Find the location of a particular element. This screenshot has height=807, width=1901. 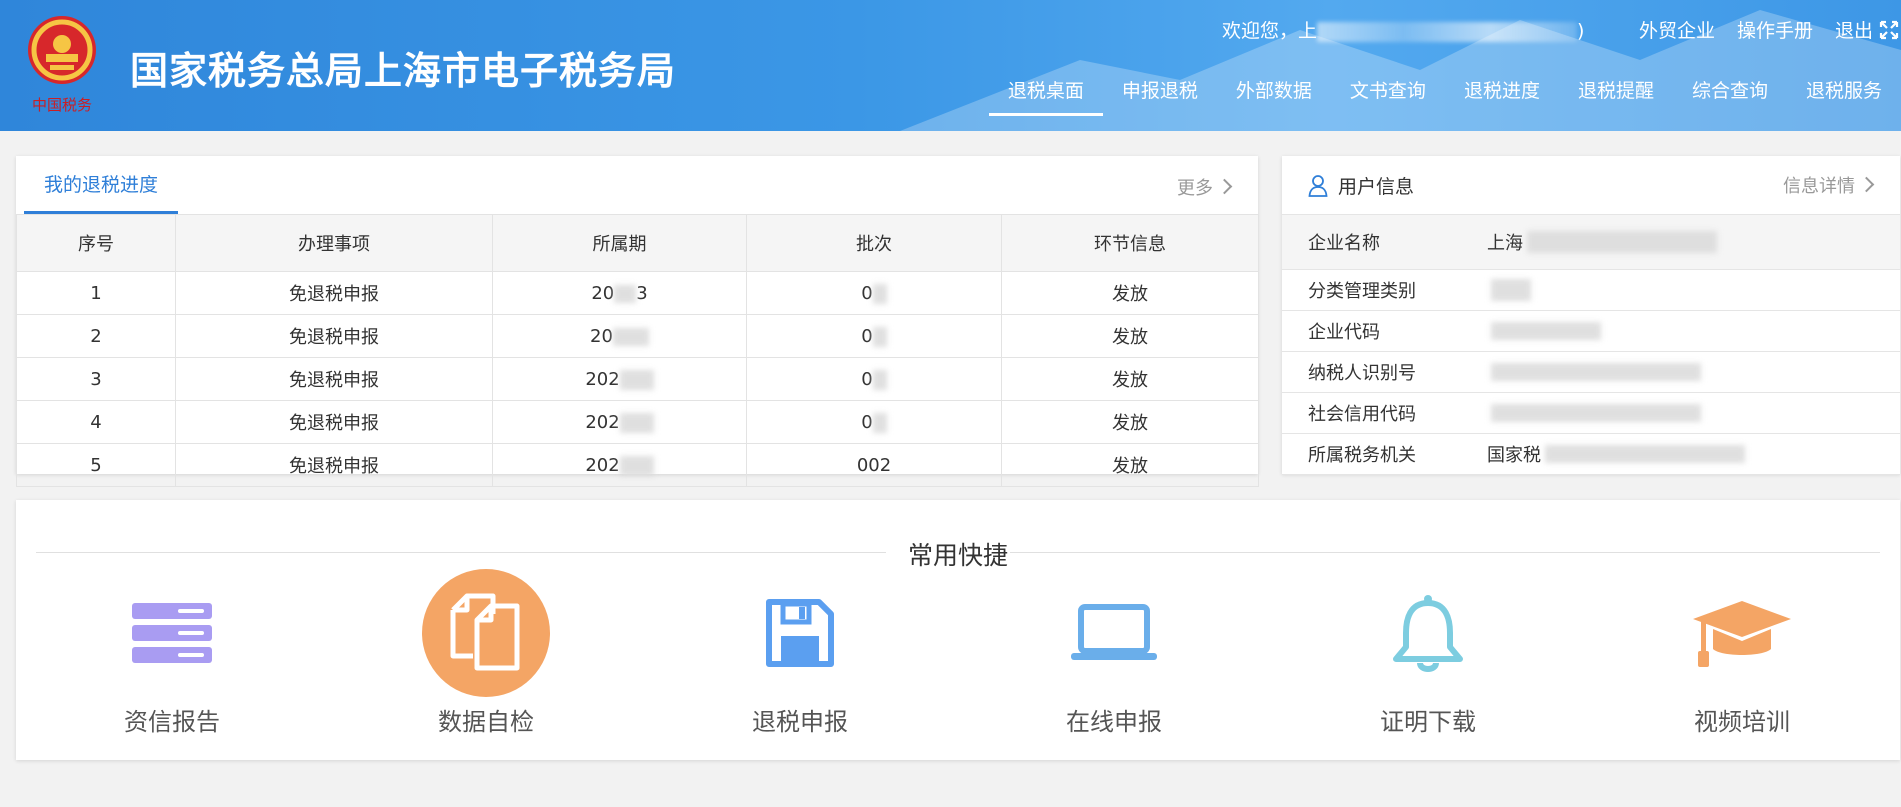

info-row-credit-code: 社会信用代码 is located at coordinates (1591, 413).